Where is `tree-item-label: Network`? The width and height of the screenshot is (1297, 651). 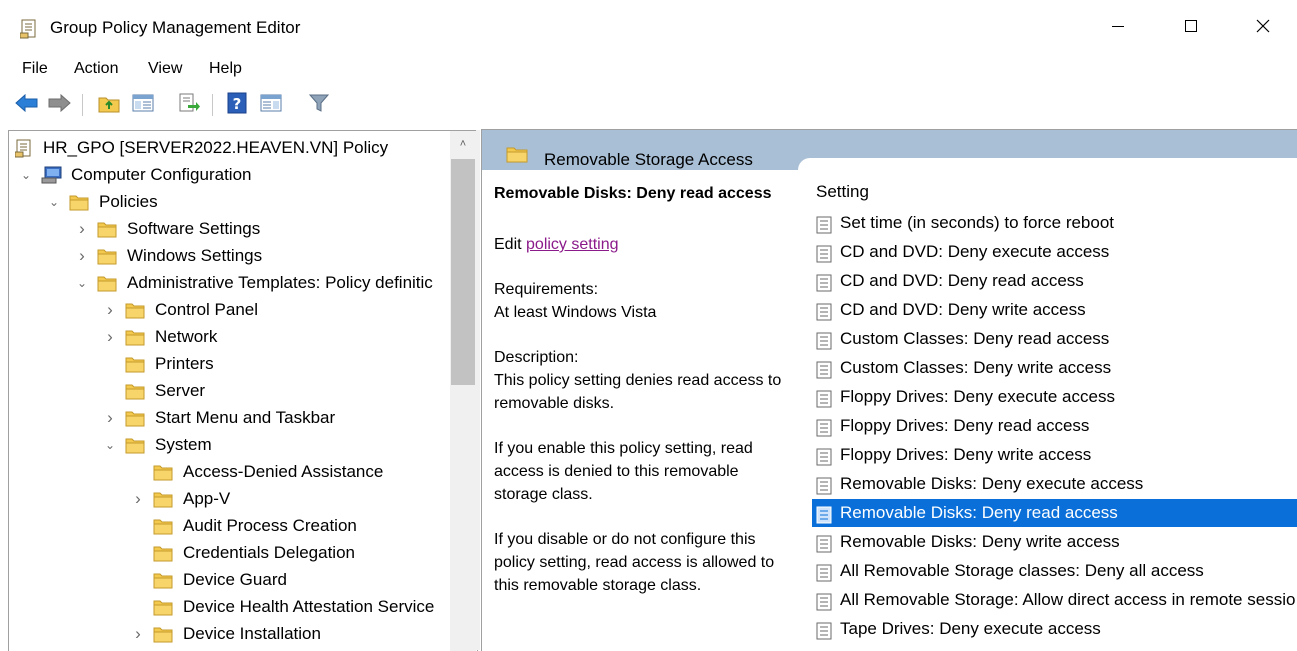
tree-item-label: Network is located at coordinates (186, 336).